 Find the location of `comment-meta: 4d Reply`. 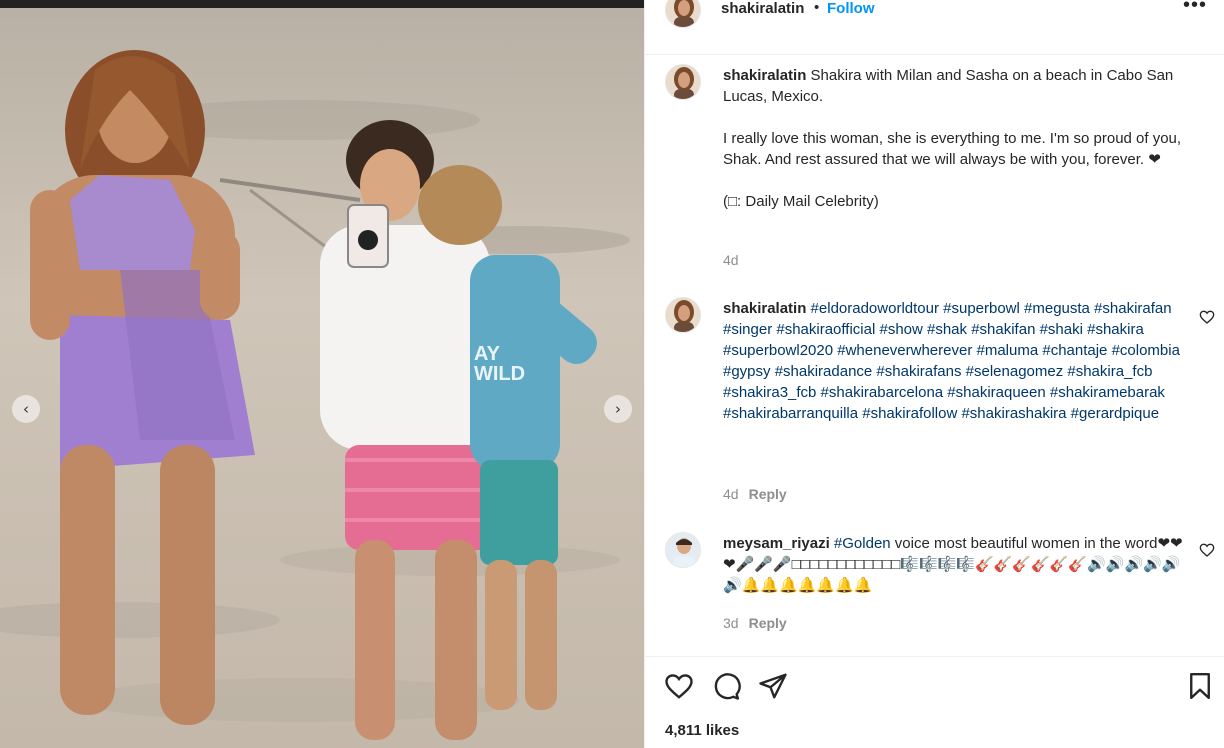

comment-meta: 4d Reply is located at coordinates (755, 494).